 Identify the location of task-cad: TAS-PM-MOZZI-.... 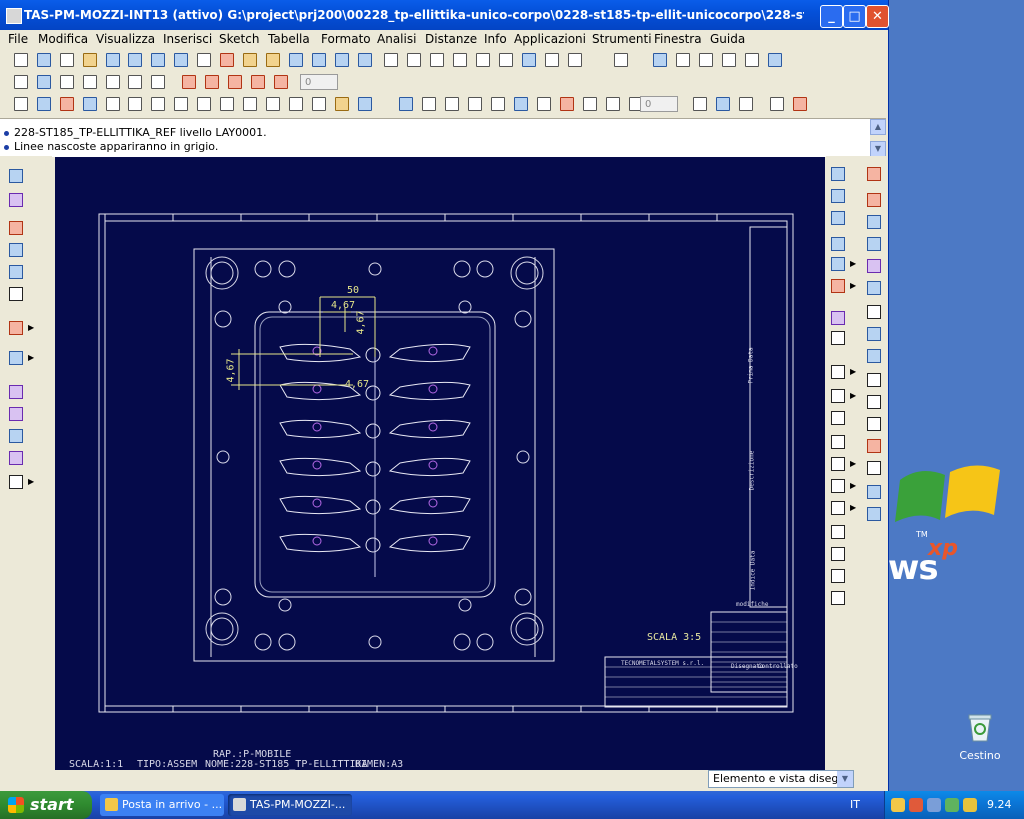
(290, 805).